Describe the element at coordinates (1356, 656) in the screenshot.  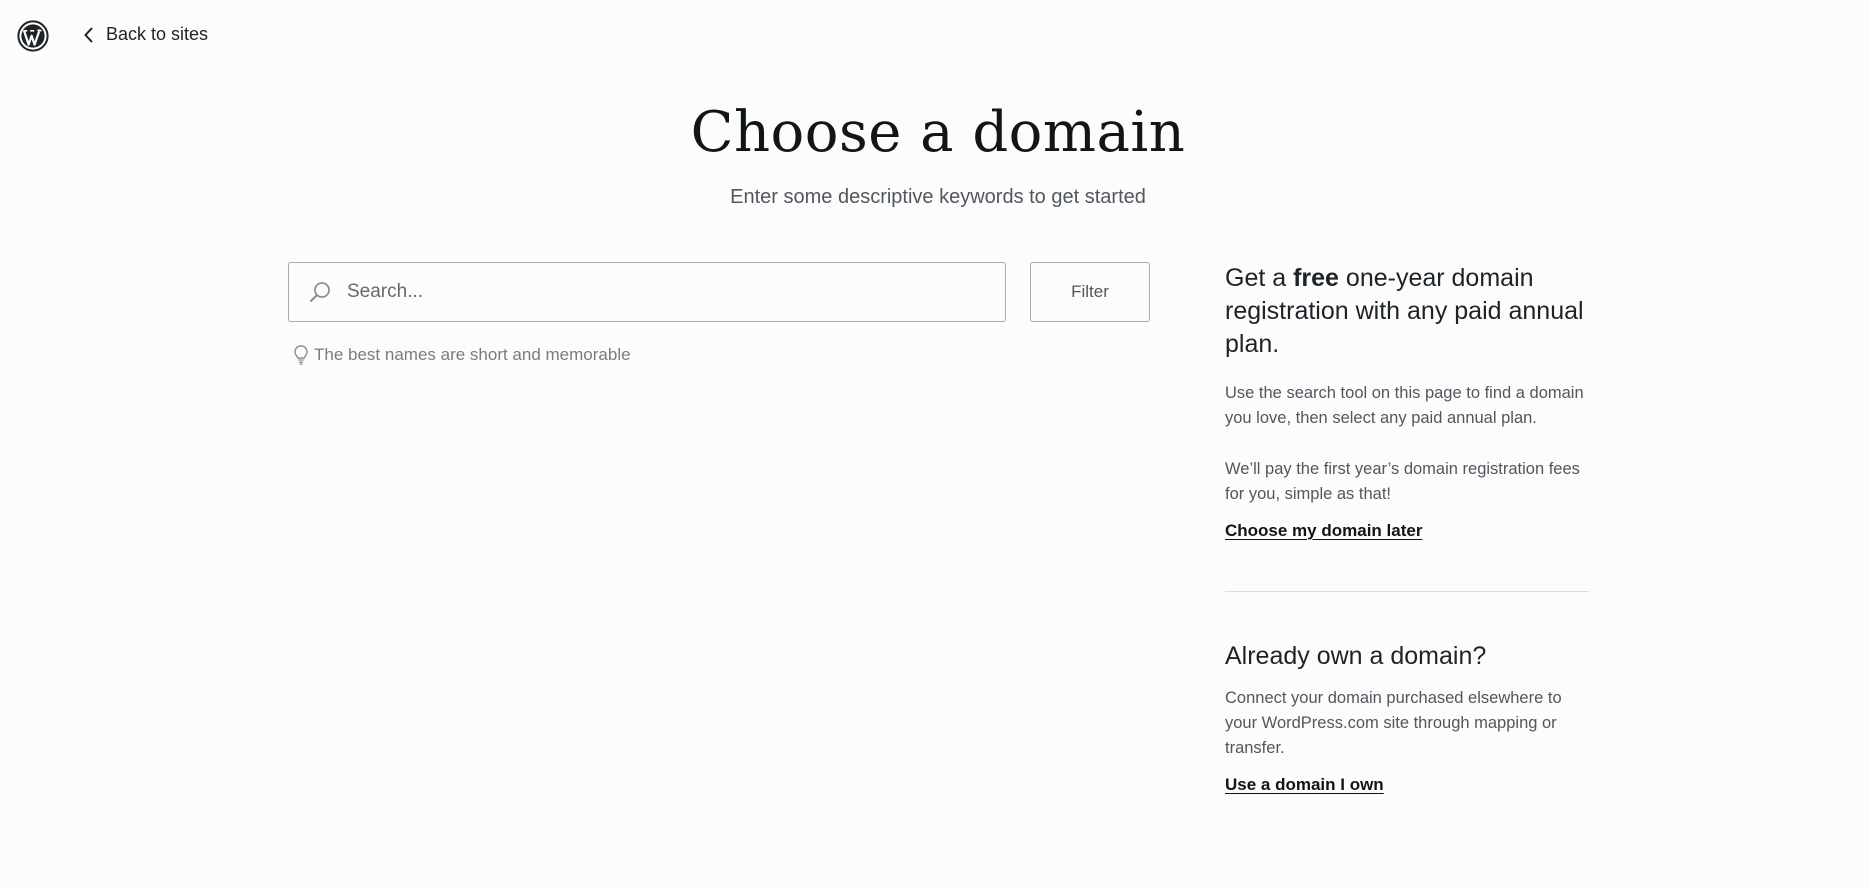
I see `own-domain-heading: Already own a domain?` at that location.